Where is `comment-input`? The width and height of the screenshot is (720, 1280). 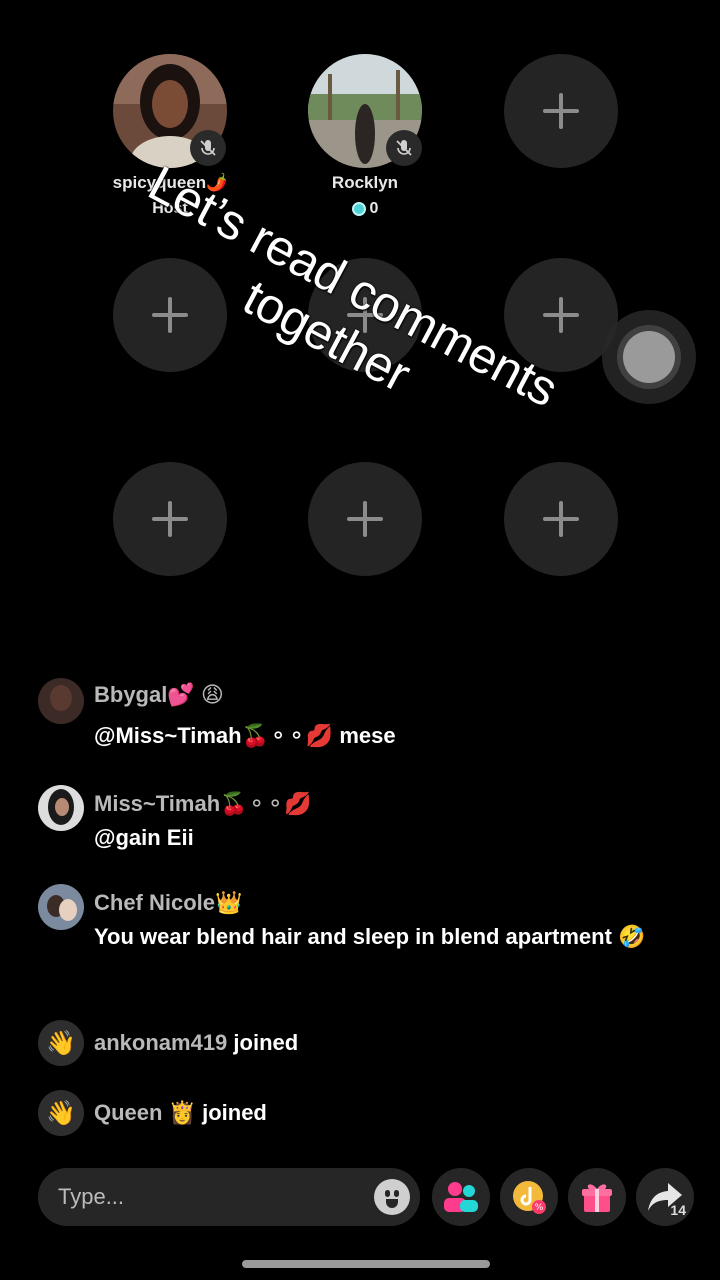
comment-input is located at coordinates (208, 1197).